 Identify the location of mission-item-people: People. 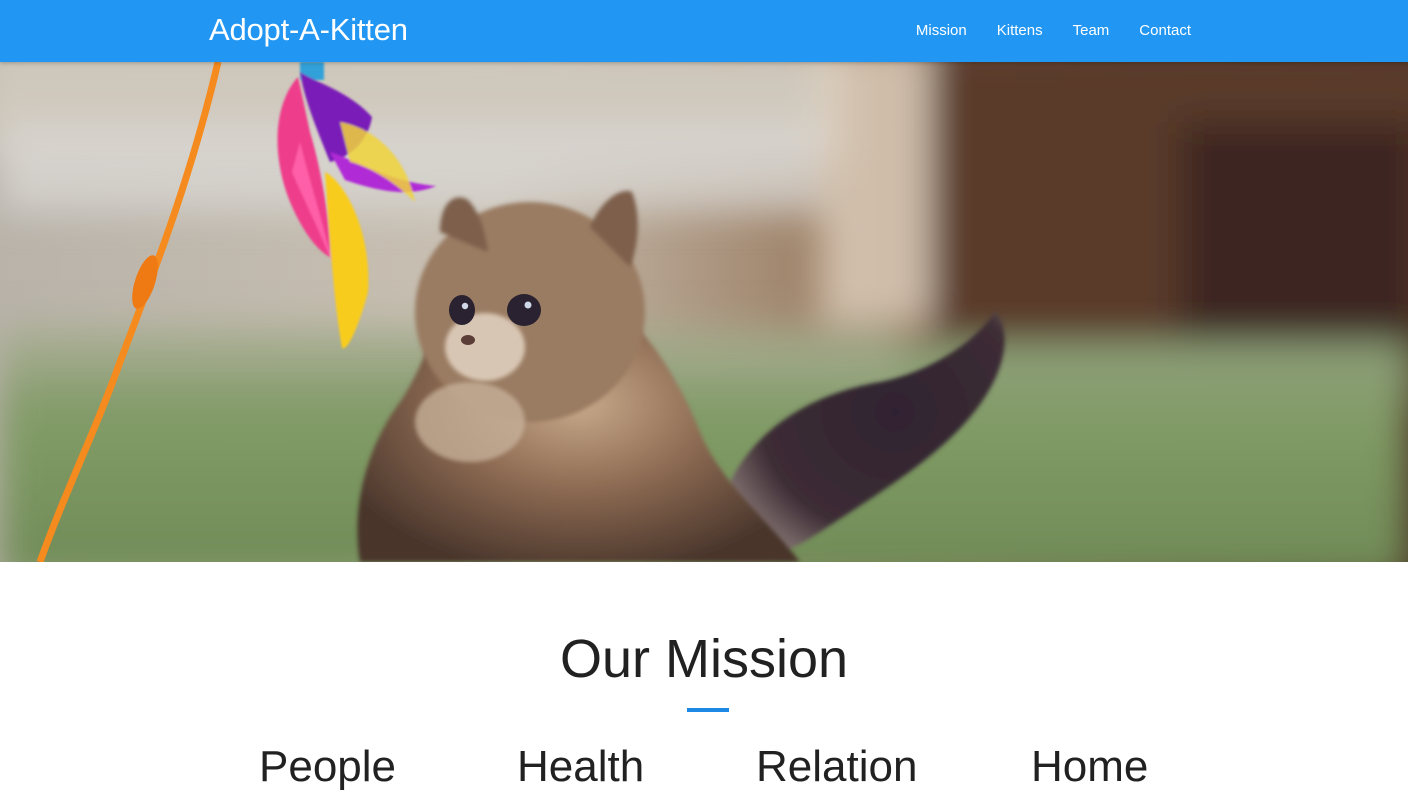
(328, 766).